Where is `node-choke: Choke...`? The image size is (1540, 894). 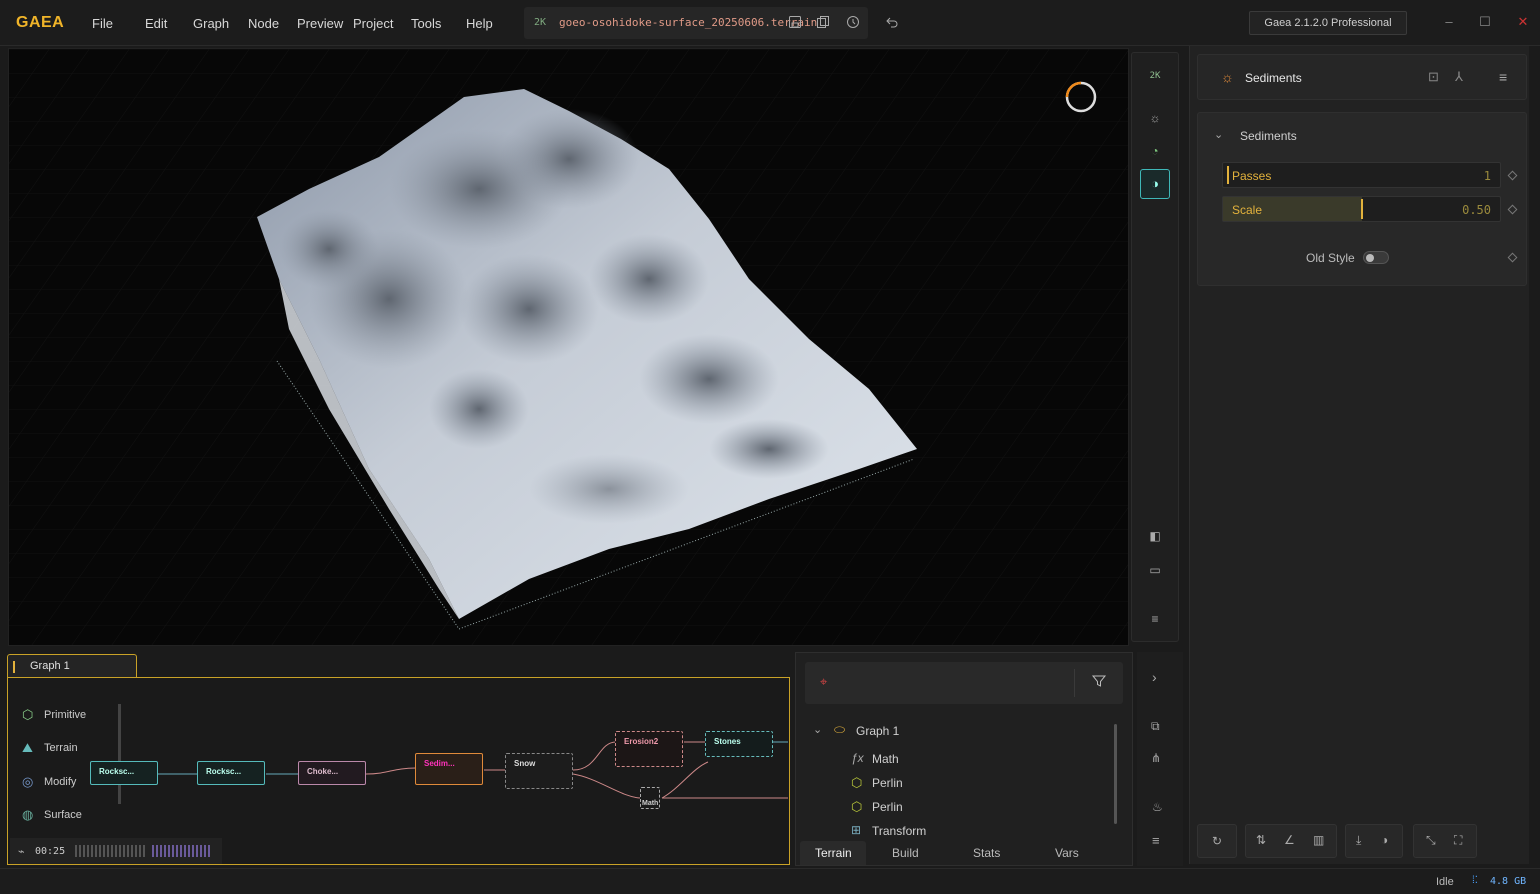 node-choke: Choke... is located at coordinates (332, 773).